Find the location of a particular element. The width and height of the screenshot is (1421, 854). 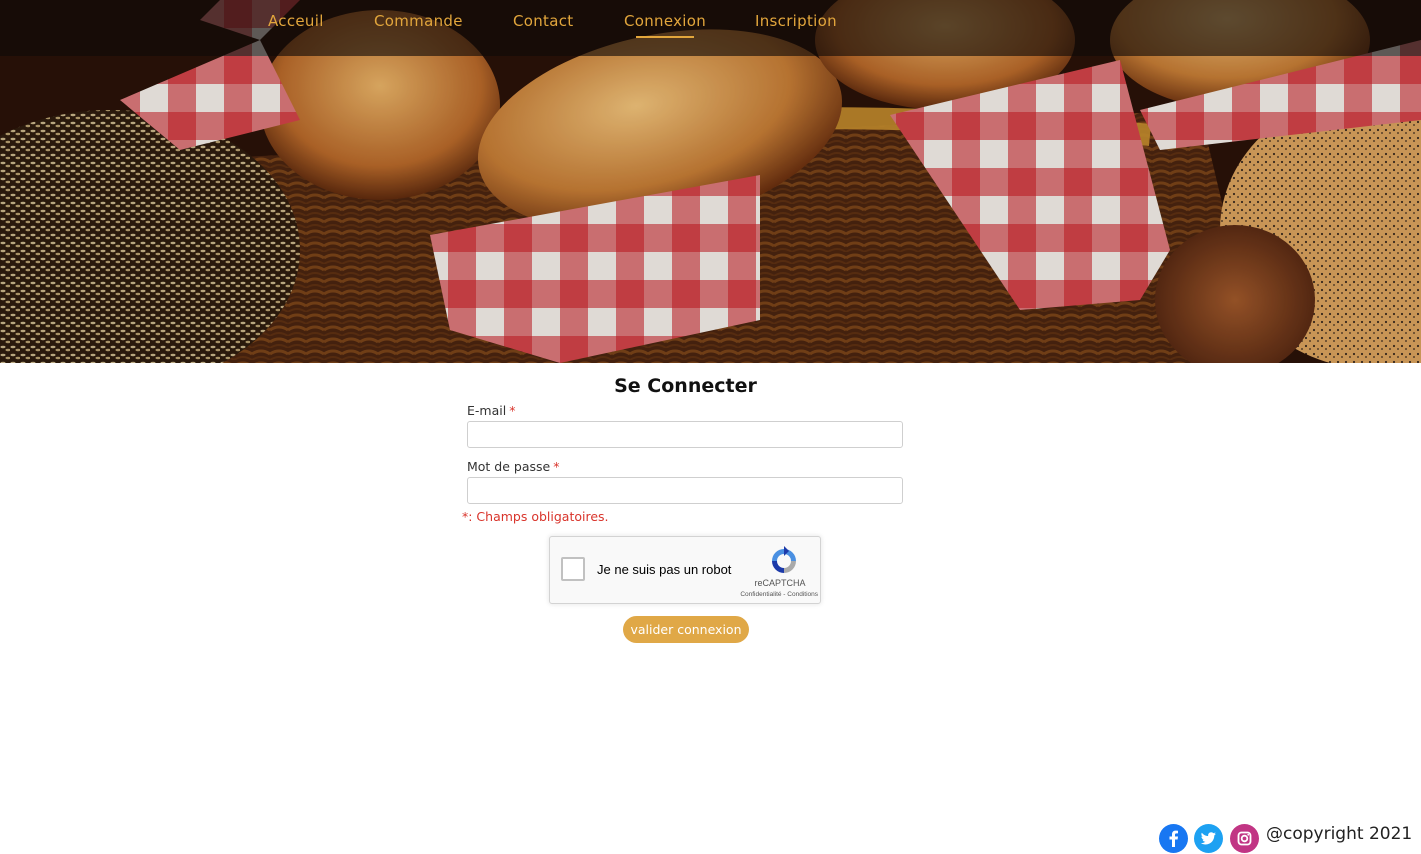

submit-button: valider connexion is located at coordinates (686, 629).